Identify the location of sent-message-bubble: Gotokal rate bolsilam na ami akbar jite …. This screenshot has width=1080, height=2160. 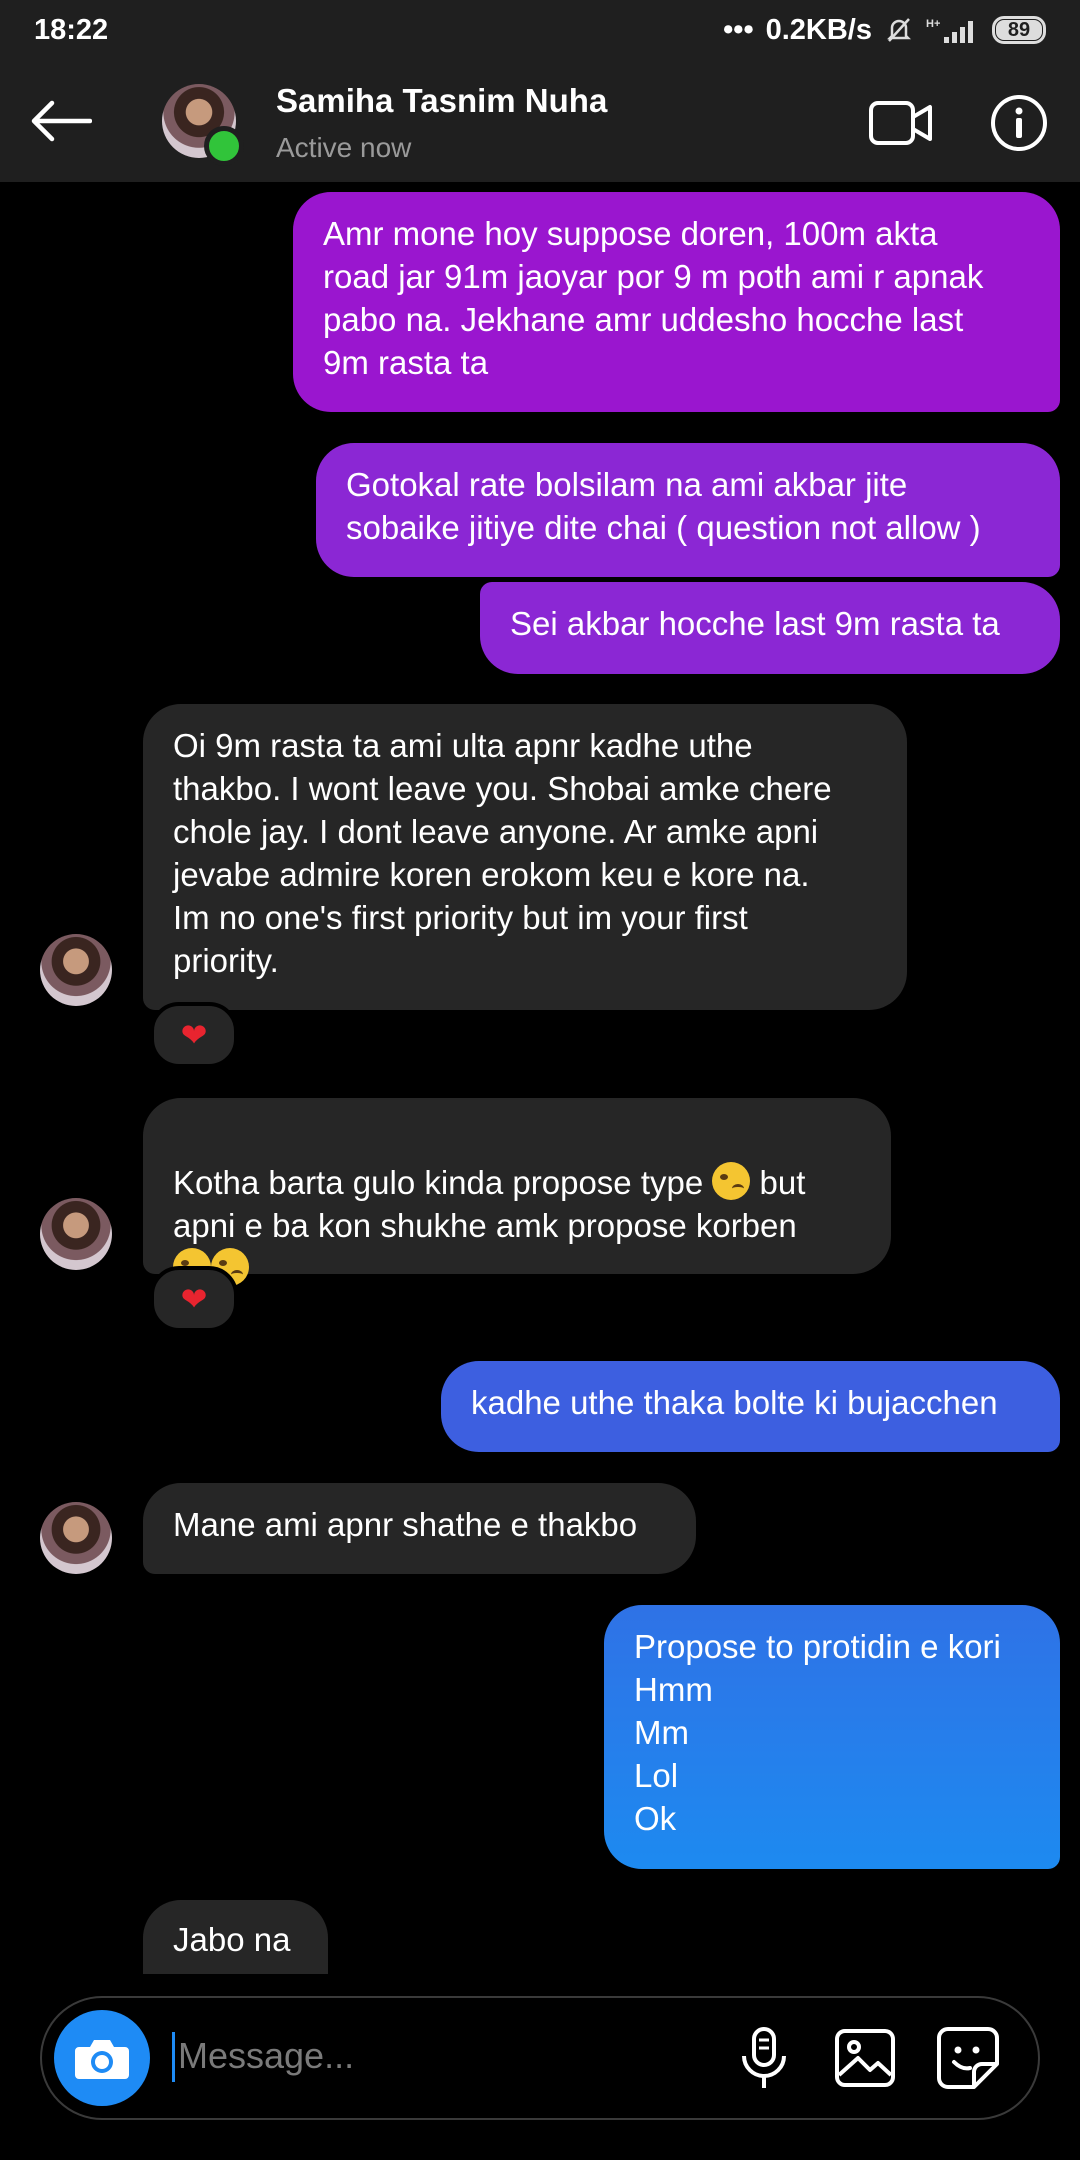
(688, 510).